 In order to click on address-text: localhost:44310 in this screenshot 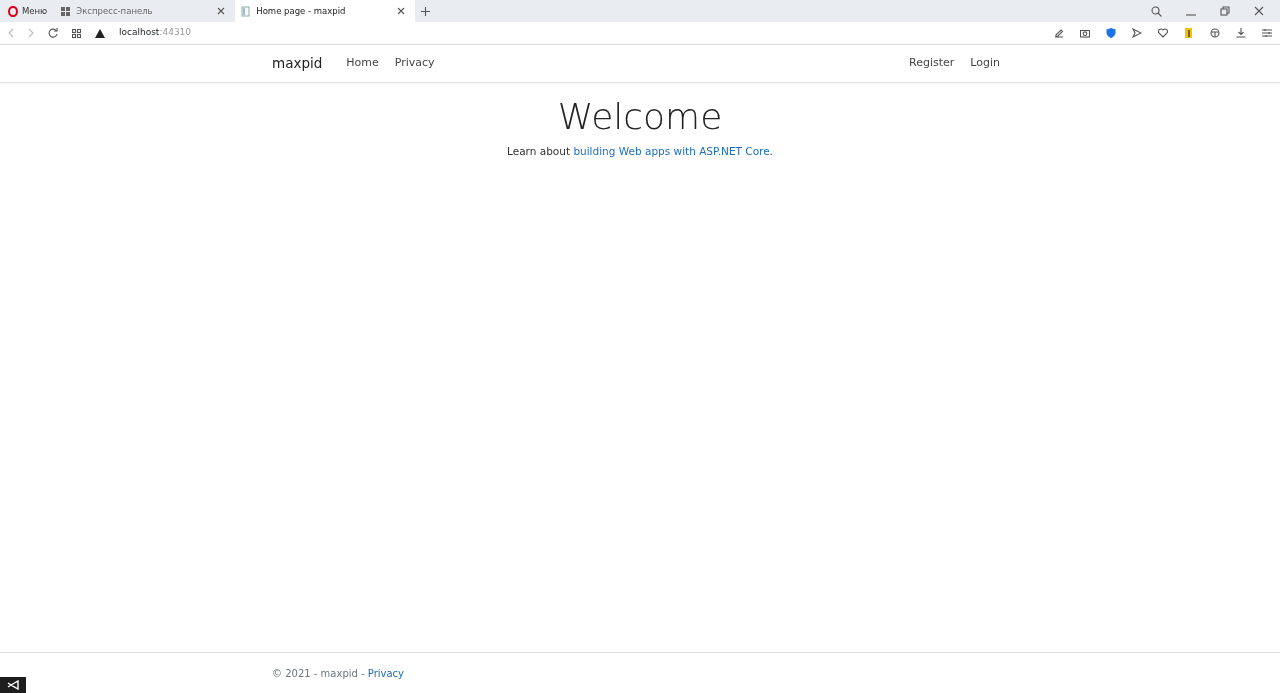, I will do `click(155, 33)`.